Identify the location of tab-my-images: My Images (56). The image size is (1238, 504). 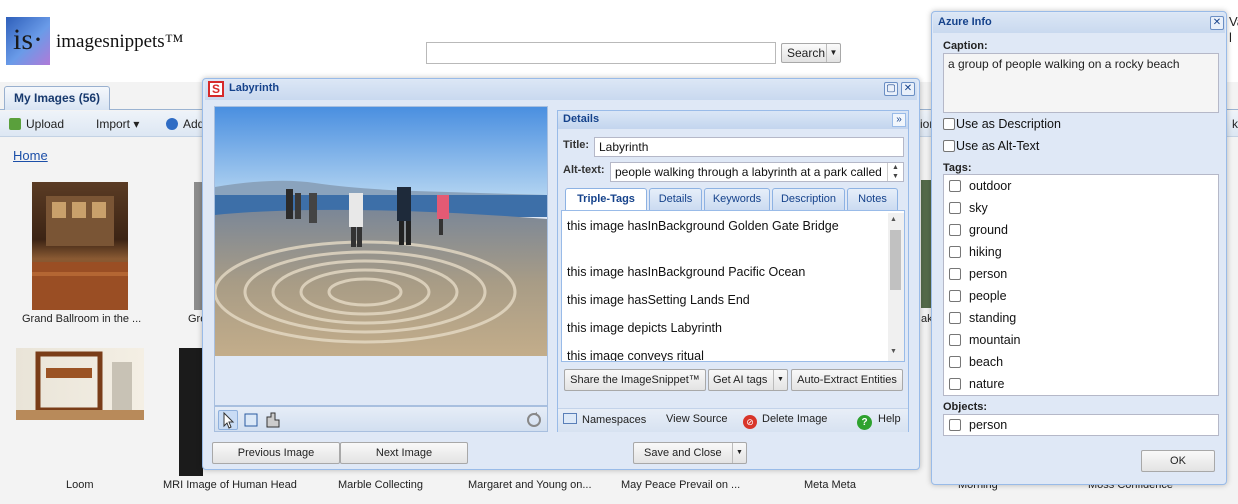
(57, 98).